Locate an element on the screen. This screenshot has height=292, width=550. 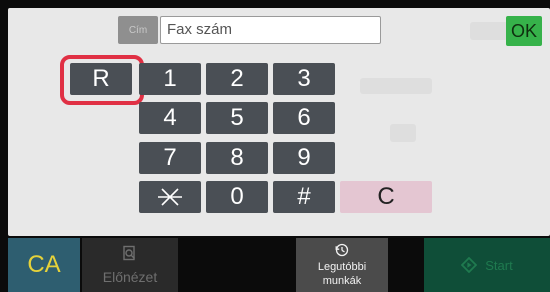
asterisk-icon is located at coordinates (170, 197).